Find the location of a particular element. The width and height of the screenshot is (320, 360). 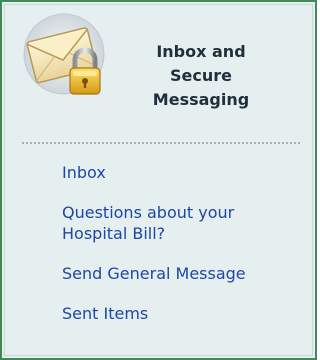

inbox-link: Inbox is located at coordinates (182, 172).